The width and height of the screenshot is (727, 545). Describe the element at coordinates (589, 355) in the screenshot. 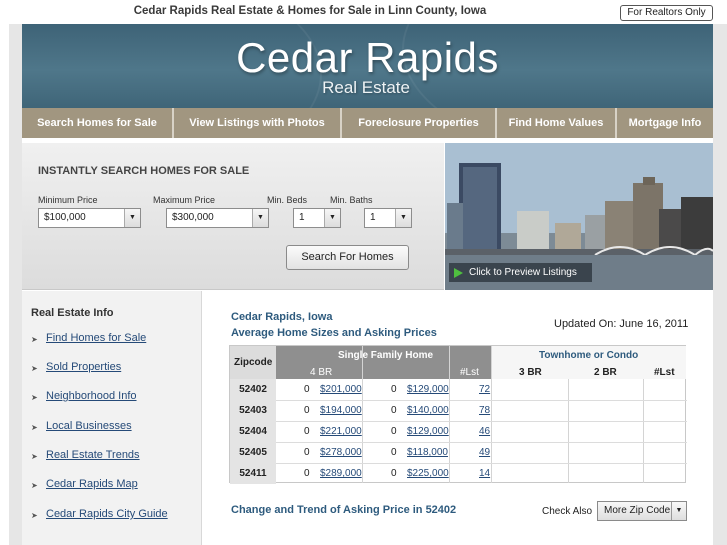

I see `townhome-header: Townhome or Condo` at that location.